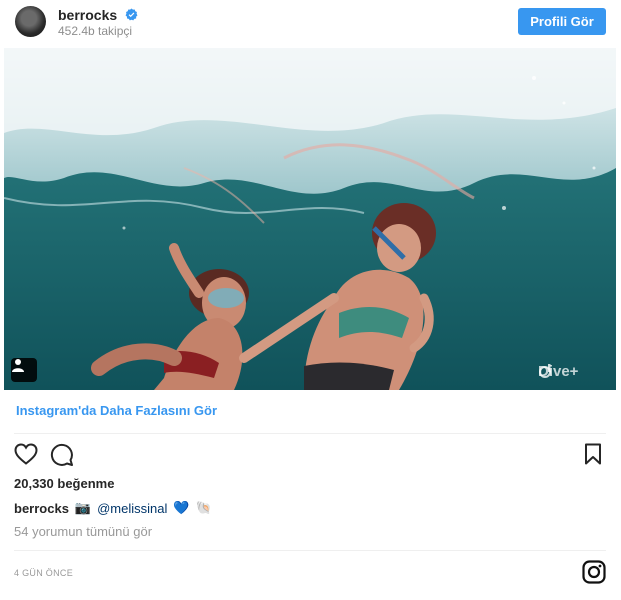 This screenshot has height=600, width=621. I want to click on camera-emoji: 📷, so click(83, 507).